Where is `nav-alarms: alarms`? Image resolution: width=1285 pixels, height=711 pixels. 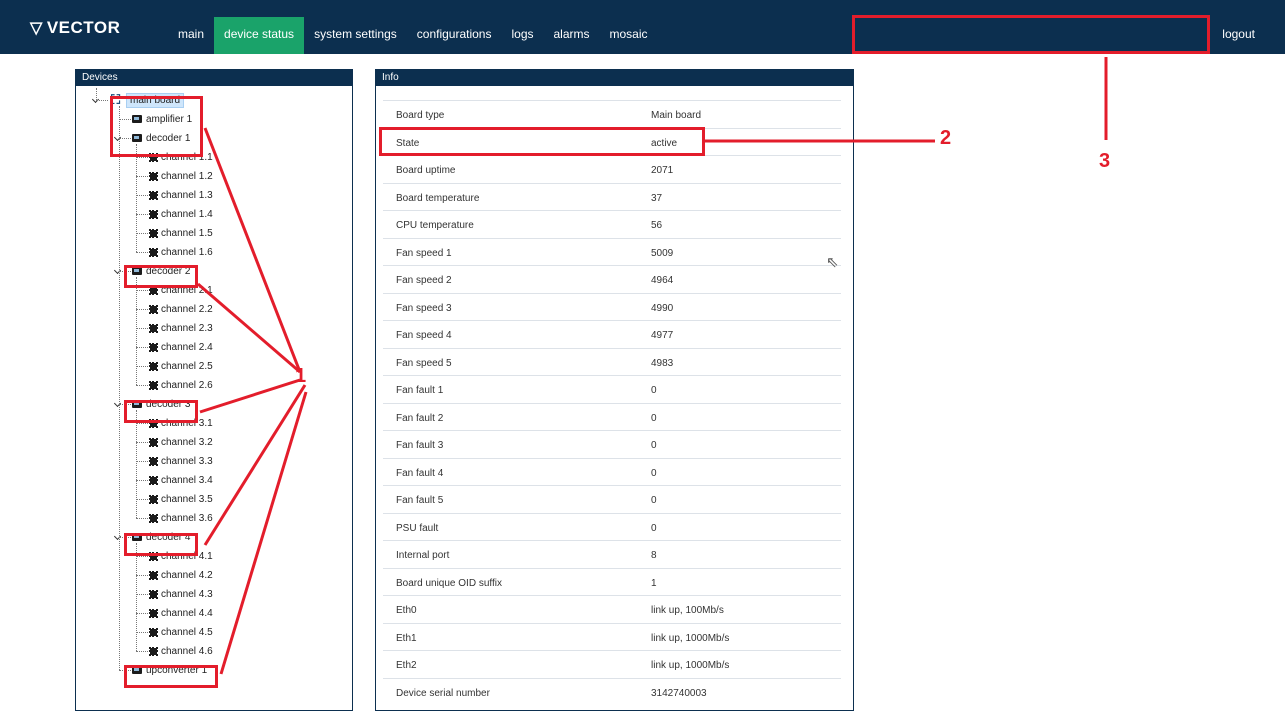
nav-alarms: alarms is located at coordinates (572, 35).